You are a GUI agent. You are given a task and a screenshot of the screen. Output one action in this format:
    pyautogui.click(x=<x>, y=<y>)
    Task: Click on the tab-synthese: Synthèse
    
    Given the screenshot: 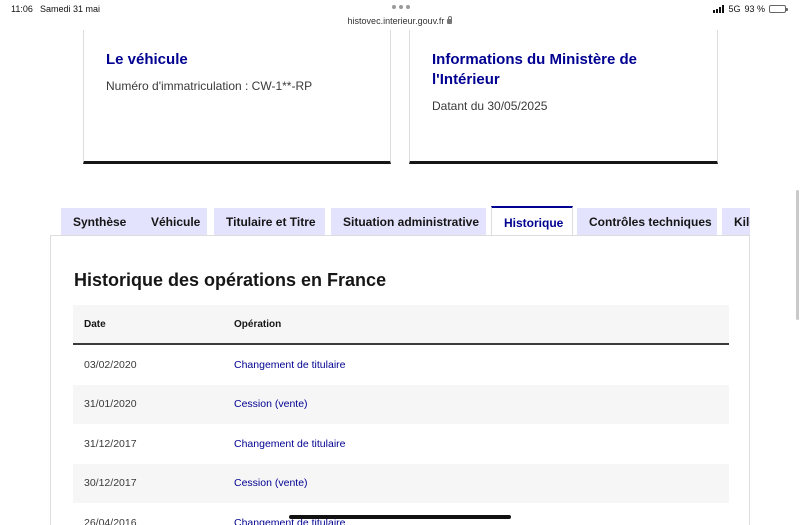 What is the action you would take?
    pyautogui.click(x=102, y=222)
    